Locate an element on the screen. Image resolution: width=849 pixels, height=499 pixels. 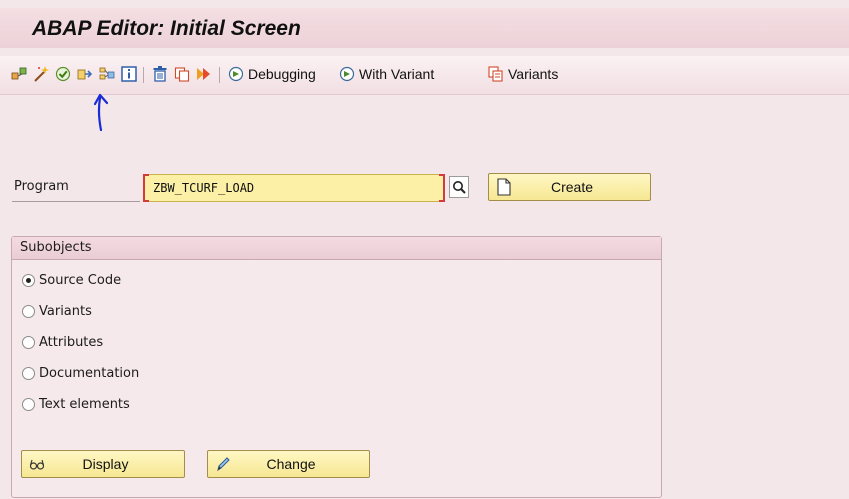
with-variant-label: With Variant is located at coordinates (397, 74).